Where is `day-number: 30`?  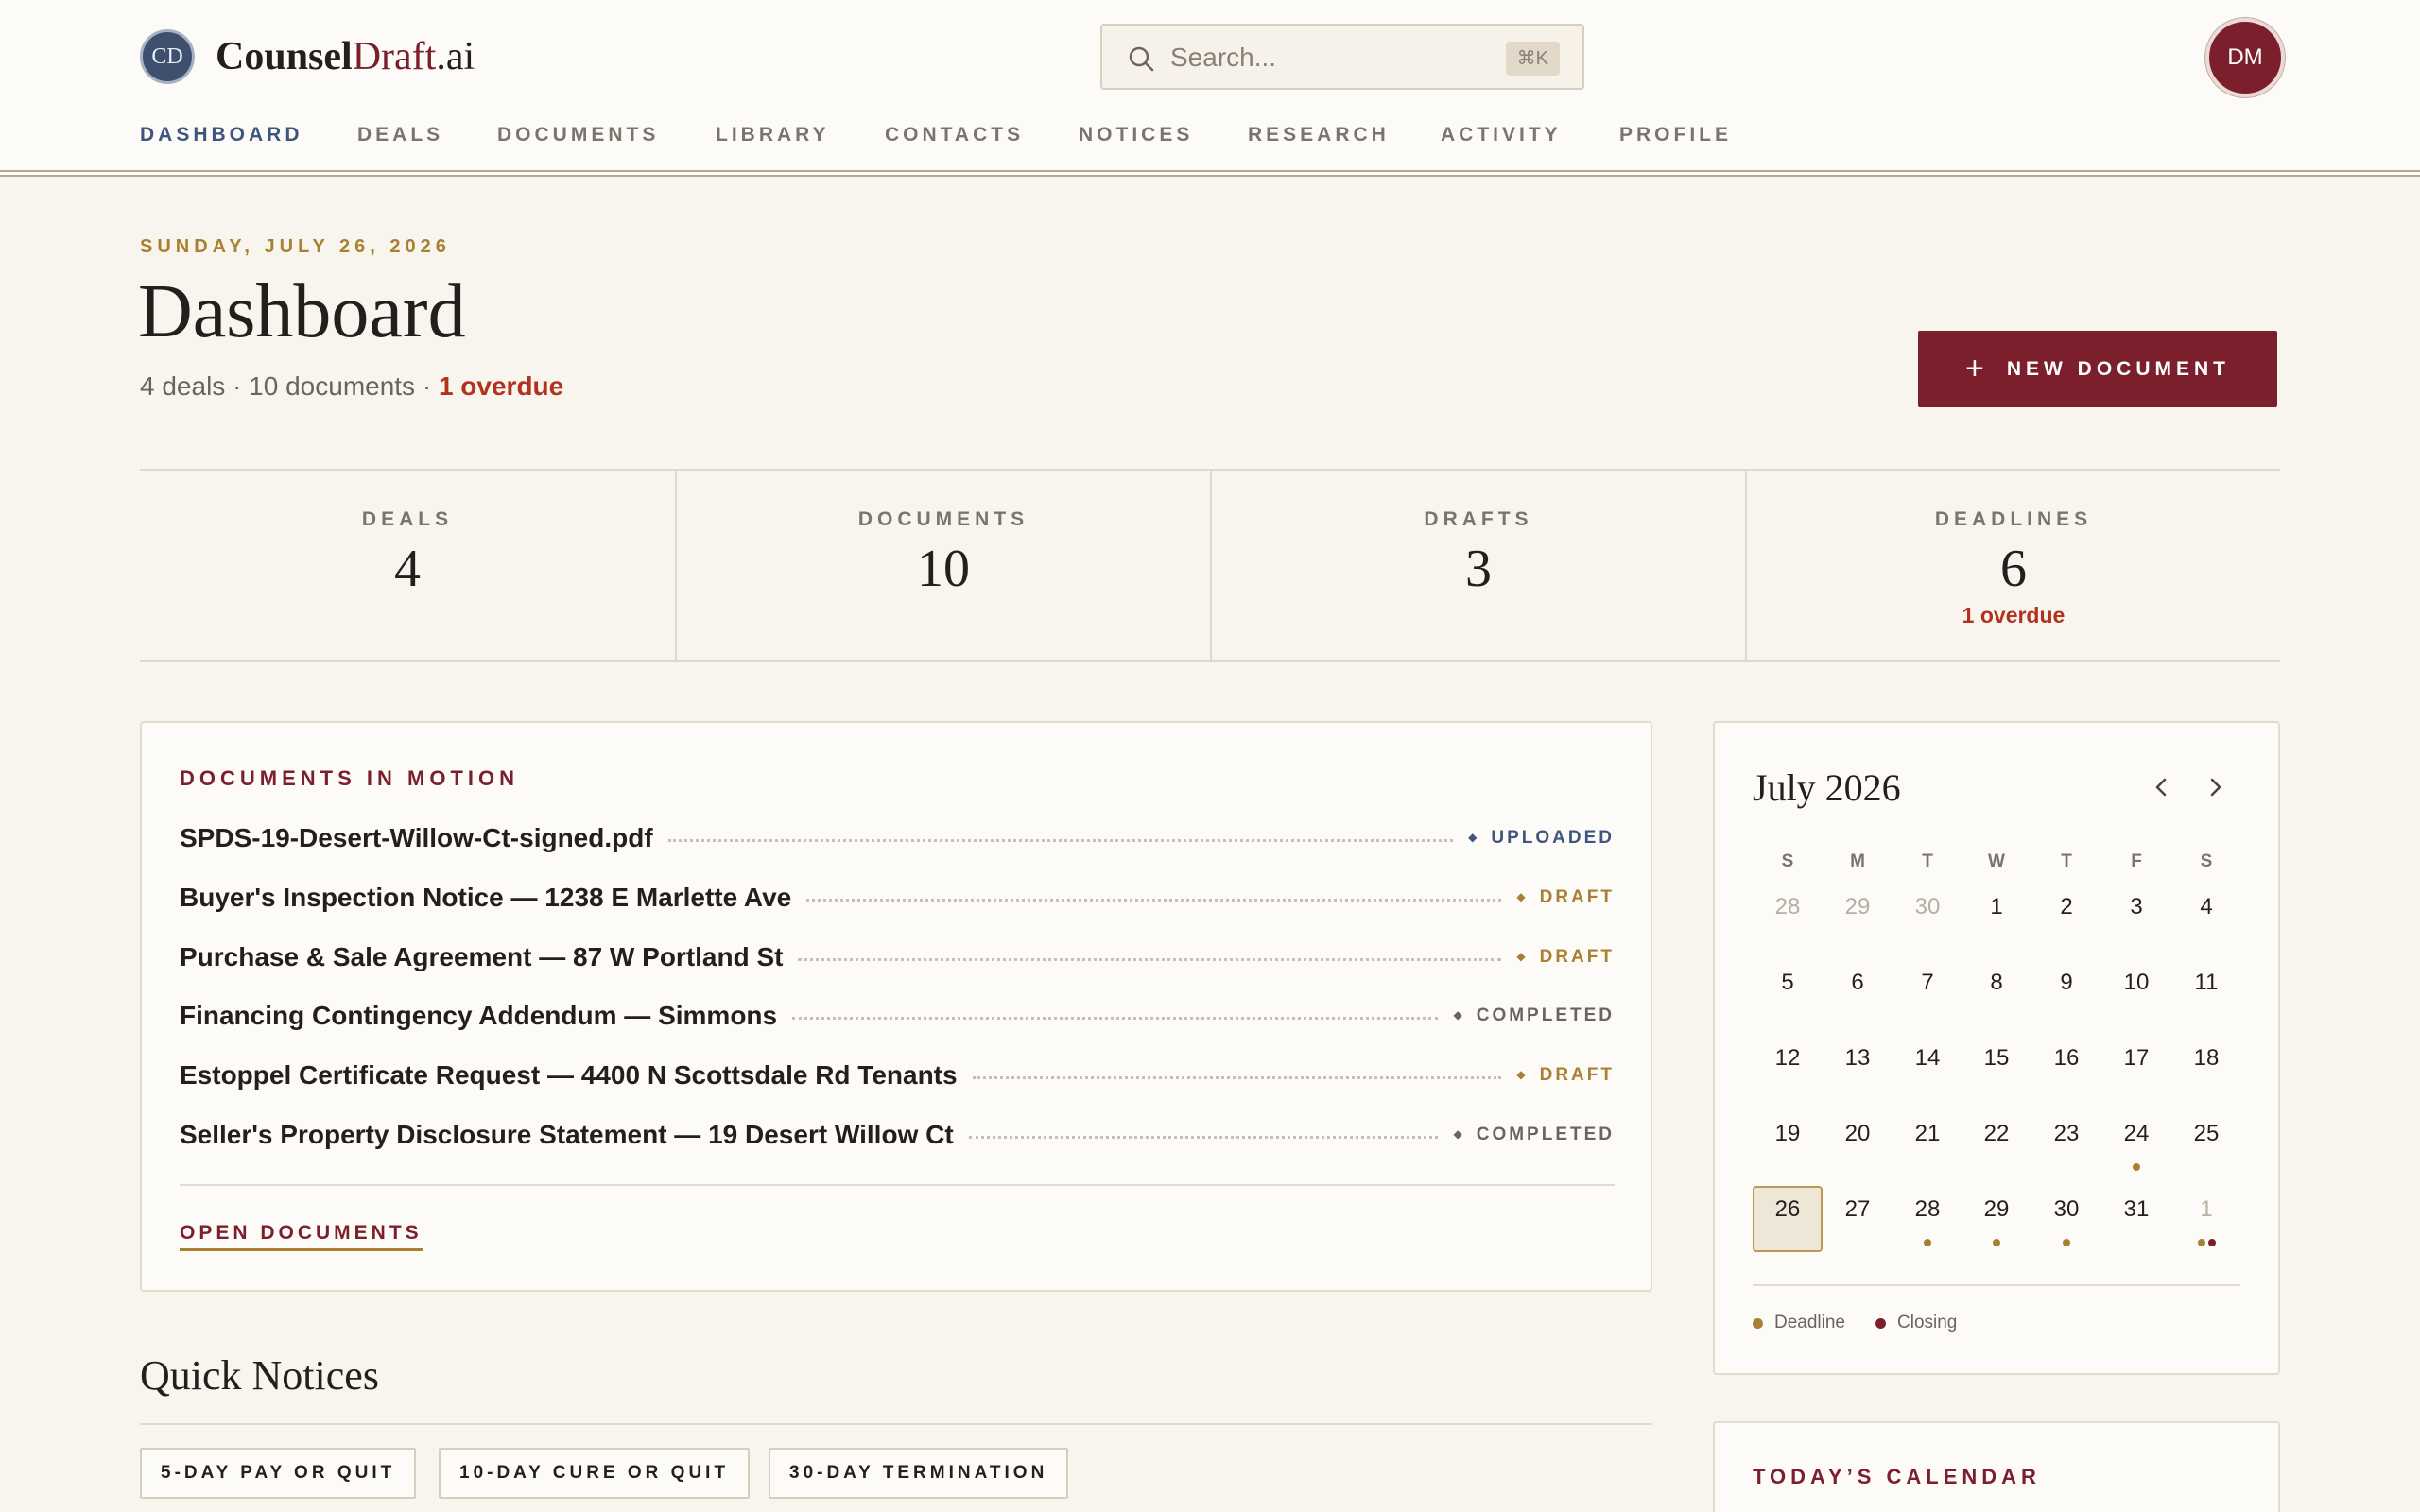
day-number: 30 is located at coordinates (2066, 1209).